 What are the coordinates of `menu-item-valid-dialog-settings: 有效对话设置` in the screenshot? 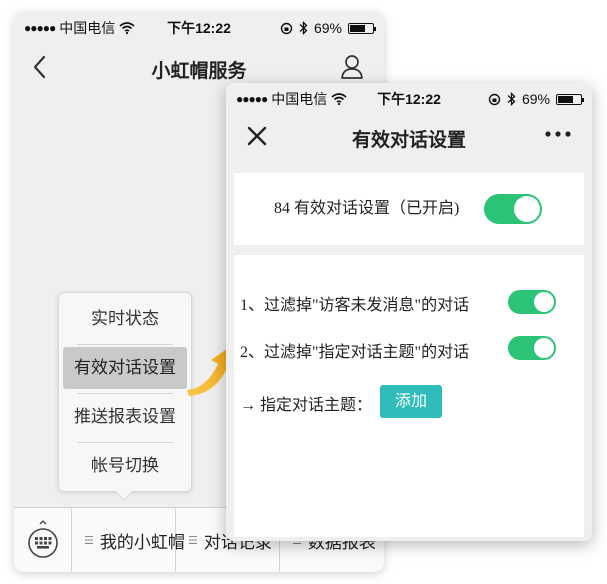 It's located at (125, 368).